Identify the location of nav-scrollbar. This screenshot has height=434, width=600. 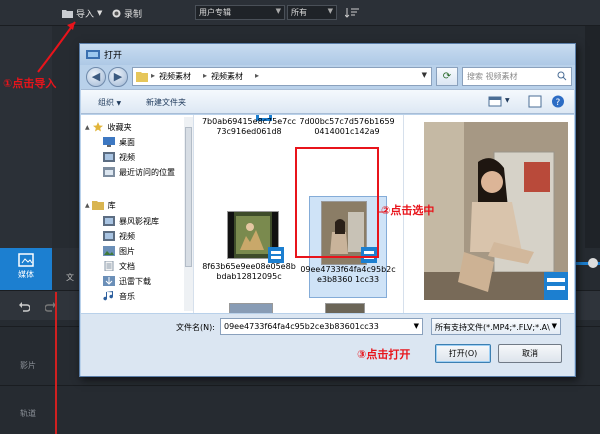
(188, 214).